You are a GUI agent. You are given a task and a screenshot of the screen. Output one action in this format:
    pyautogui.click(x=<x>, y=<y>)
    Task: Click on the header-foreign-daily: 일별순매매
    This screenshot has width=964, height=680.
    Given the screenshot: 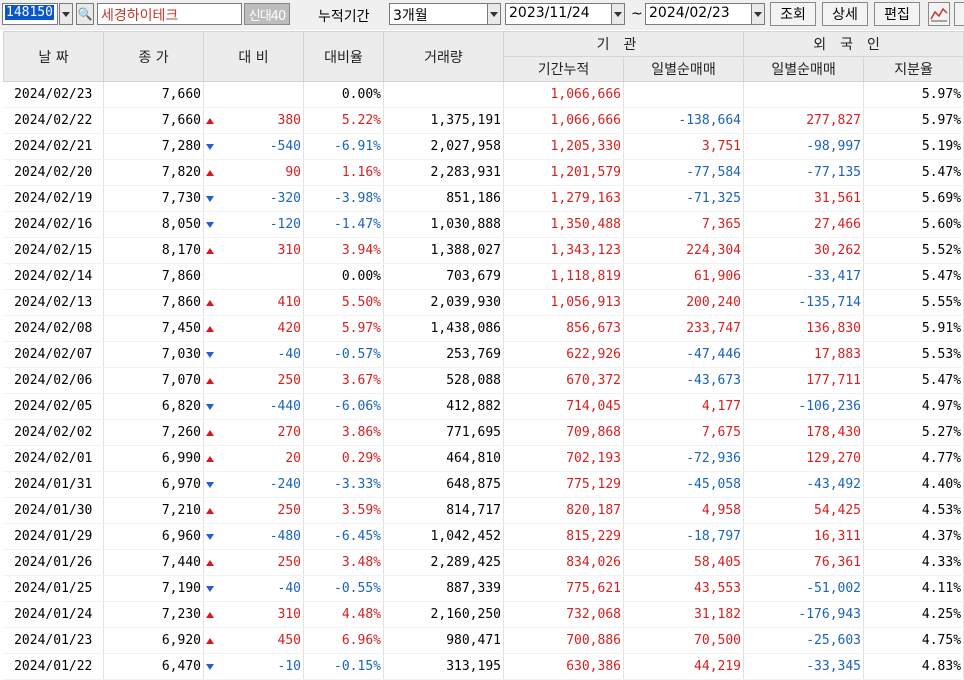 What is the action you would take?
    pyautogui.click(x=804, y=69)
    